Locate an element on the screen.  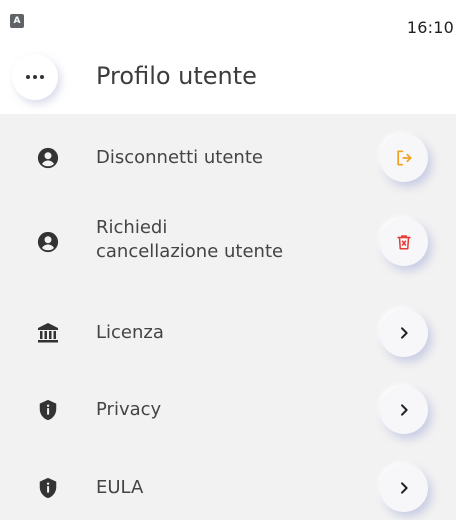
label-line-2: cancellazione utente is located at coordinates (190, 251).